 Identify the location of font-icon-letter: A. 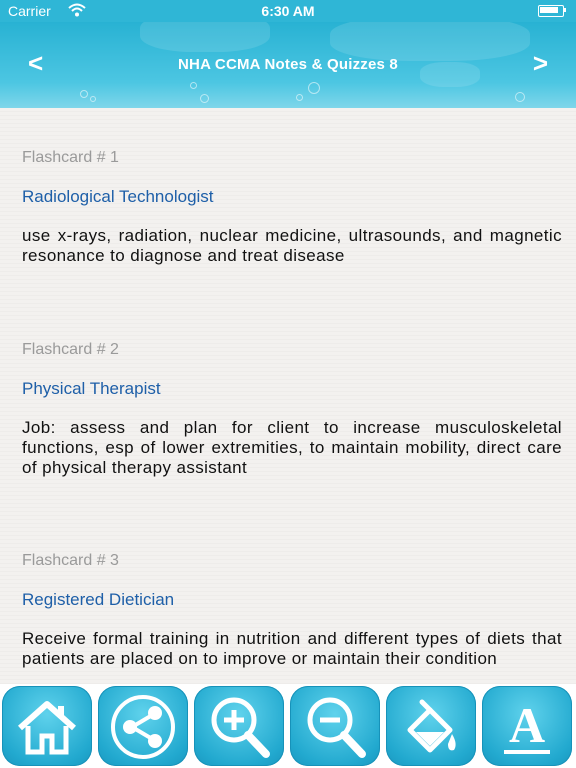
(527, 725).